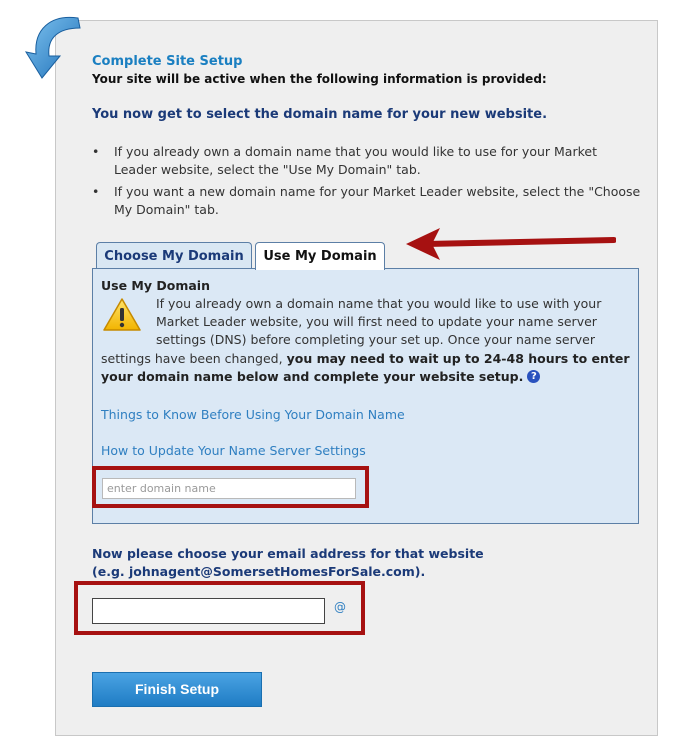 The height and width of the screenshot is (740, 692). Describe the element at coordinates (534, 376) in the screenshot. I see `help-icon: ?` at that location.